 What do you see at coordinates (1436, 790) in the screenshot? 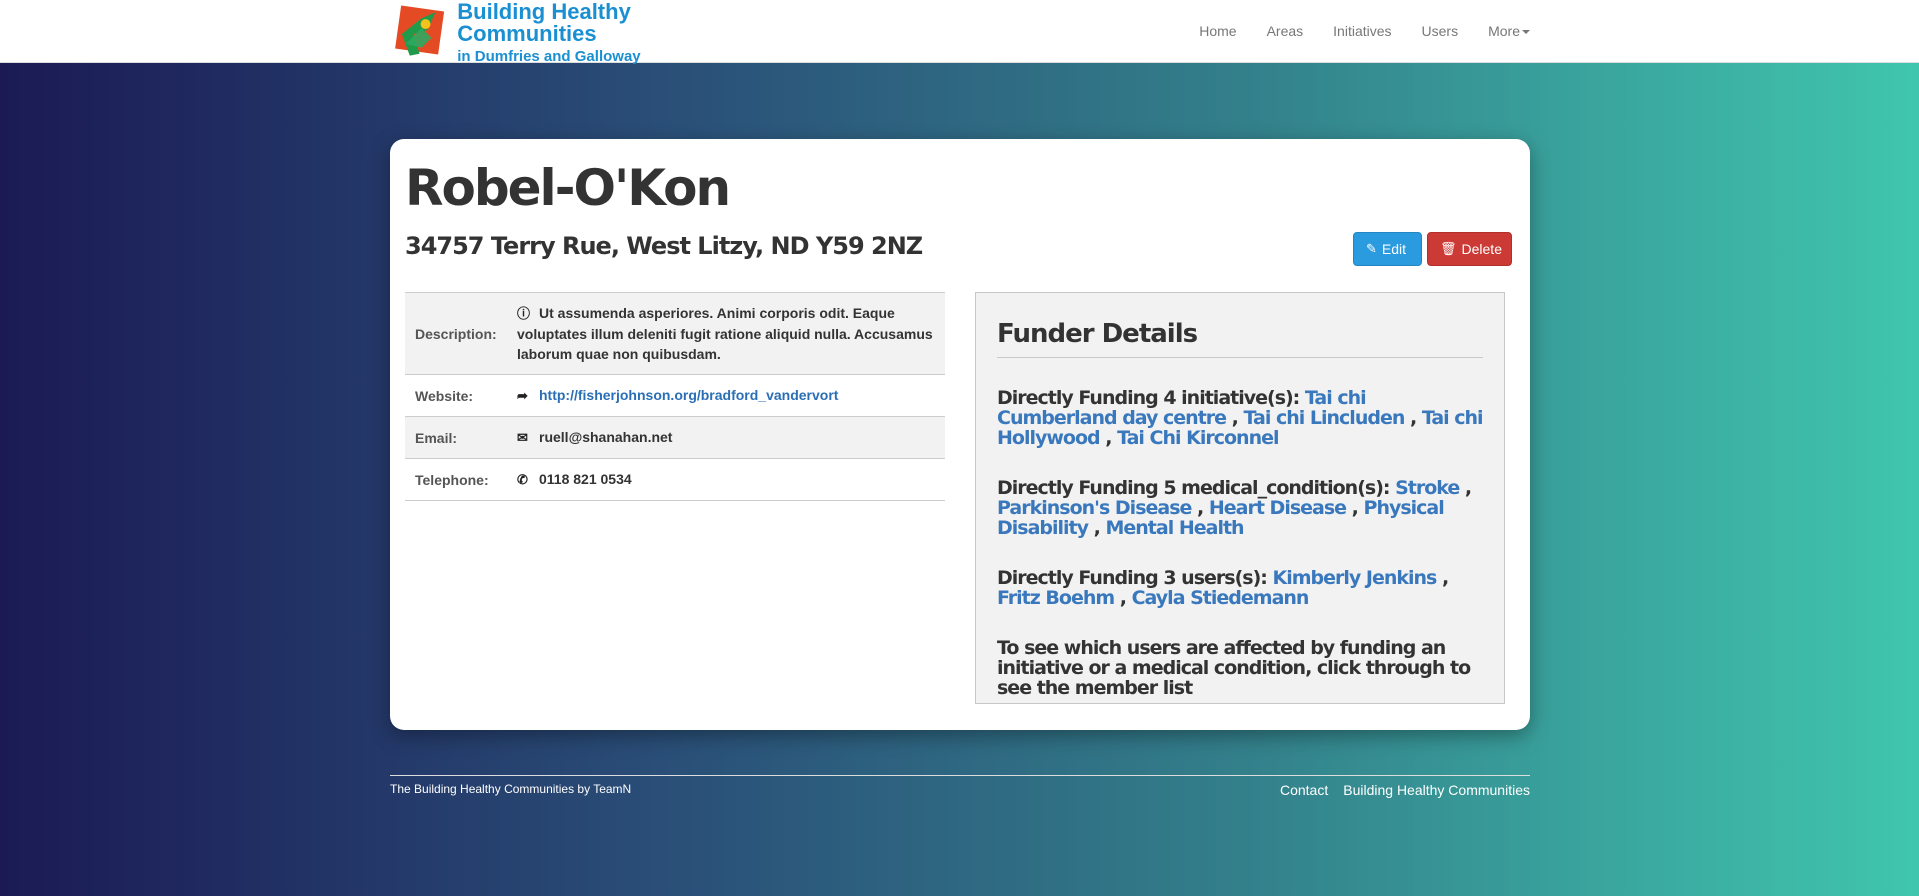
I see `footer-site-link: Building Healthy Communities` at bounding box center [1436, 790].